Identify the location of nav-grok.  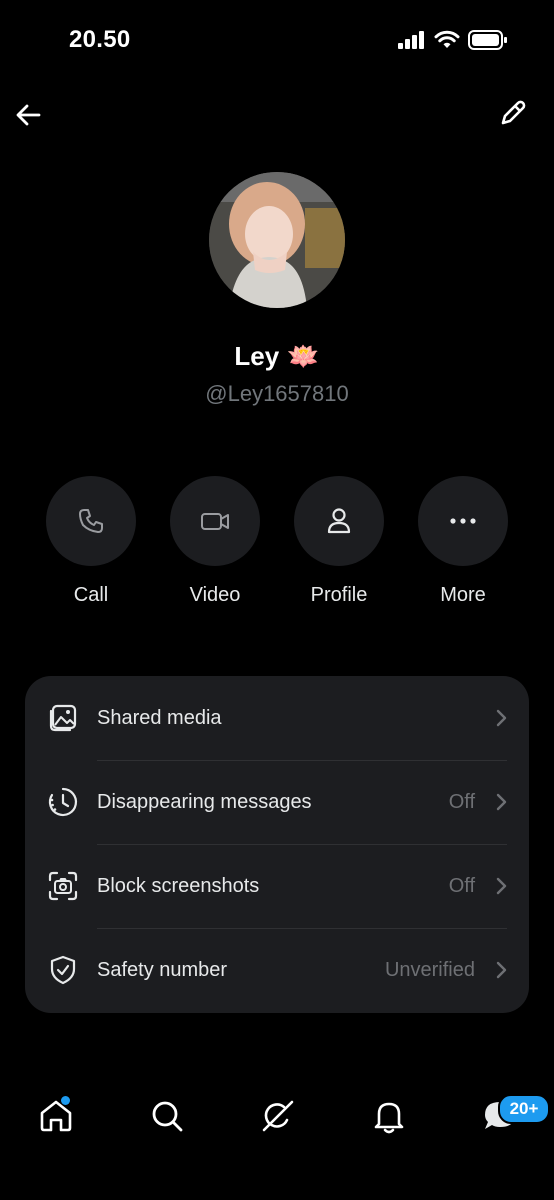
(278, 1116).